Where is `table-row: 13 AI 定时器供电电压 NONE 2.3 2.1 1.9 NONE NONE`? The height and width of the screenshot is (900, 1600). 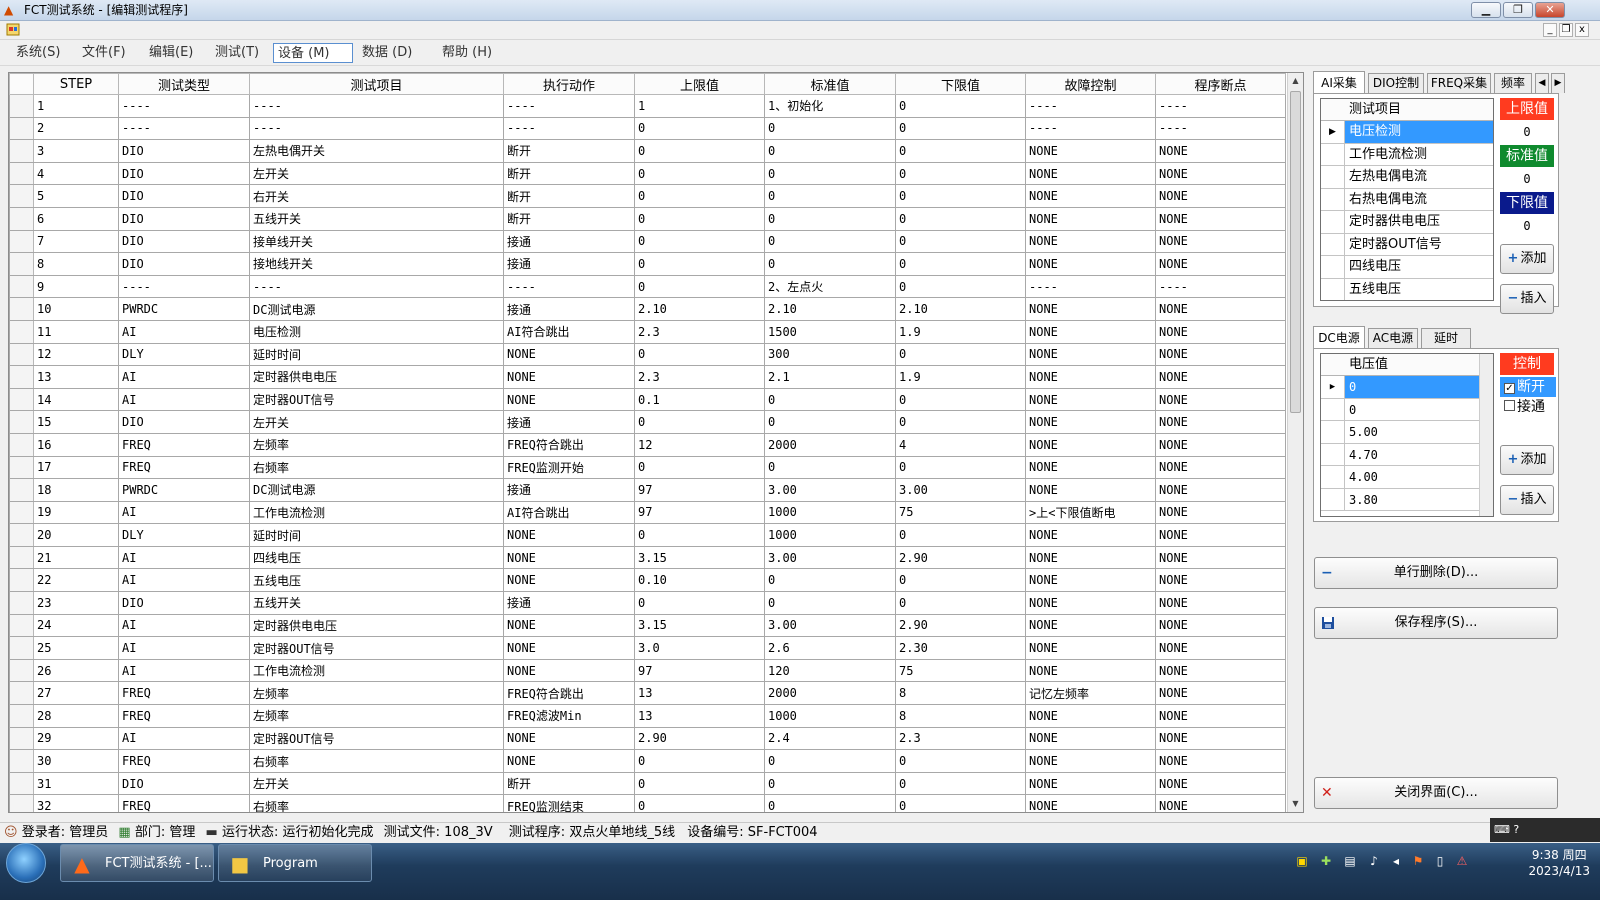 table-row: 13 AI 定时器供电电压 NONE 2.3 2.1 1.9 NONE NONE is located at coordinates (647, 377).